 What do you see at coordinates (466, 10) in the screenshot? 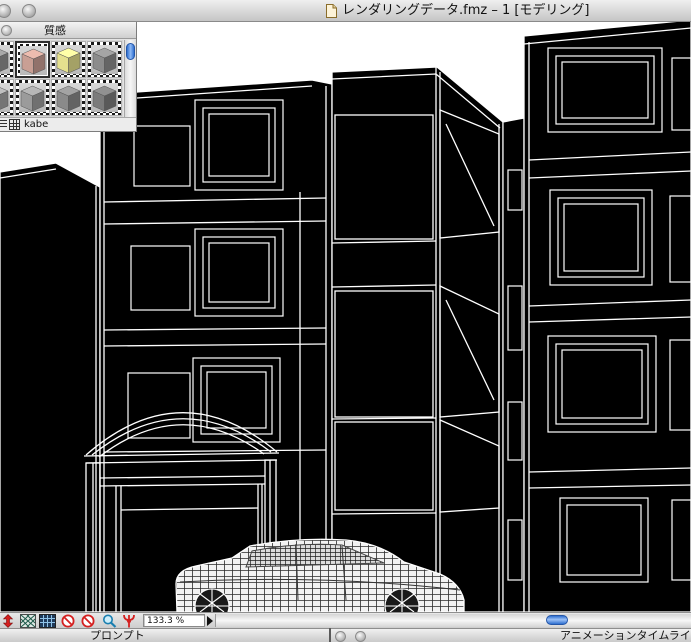
I see `window-title: レンダリングデータ.fmz – 1 [モデリング]` at bounding box center [466, 10].